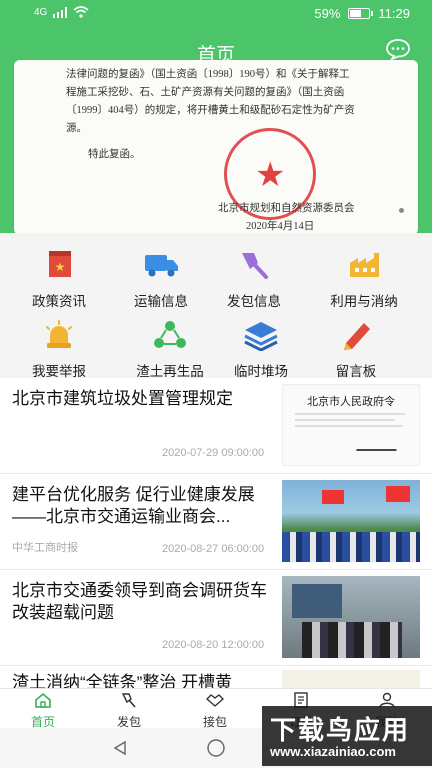 The image size is (432, 768). Describe the element at coordinates (43, 700) in the screenshot. I see `home-icon` at that location.